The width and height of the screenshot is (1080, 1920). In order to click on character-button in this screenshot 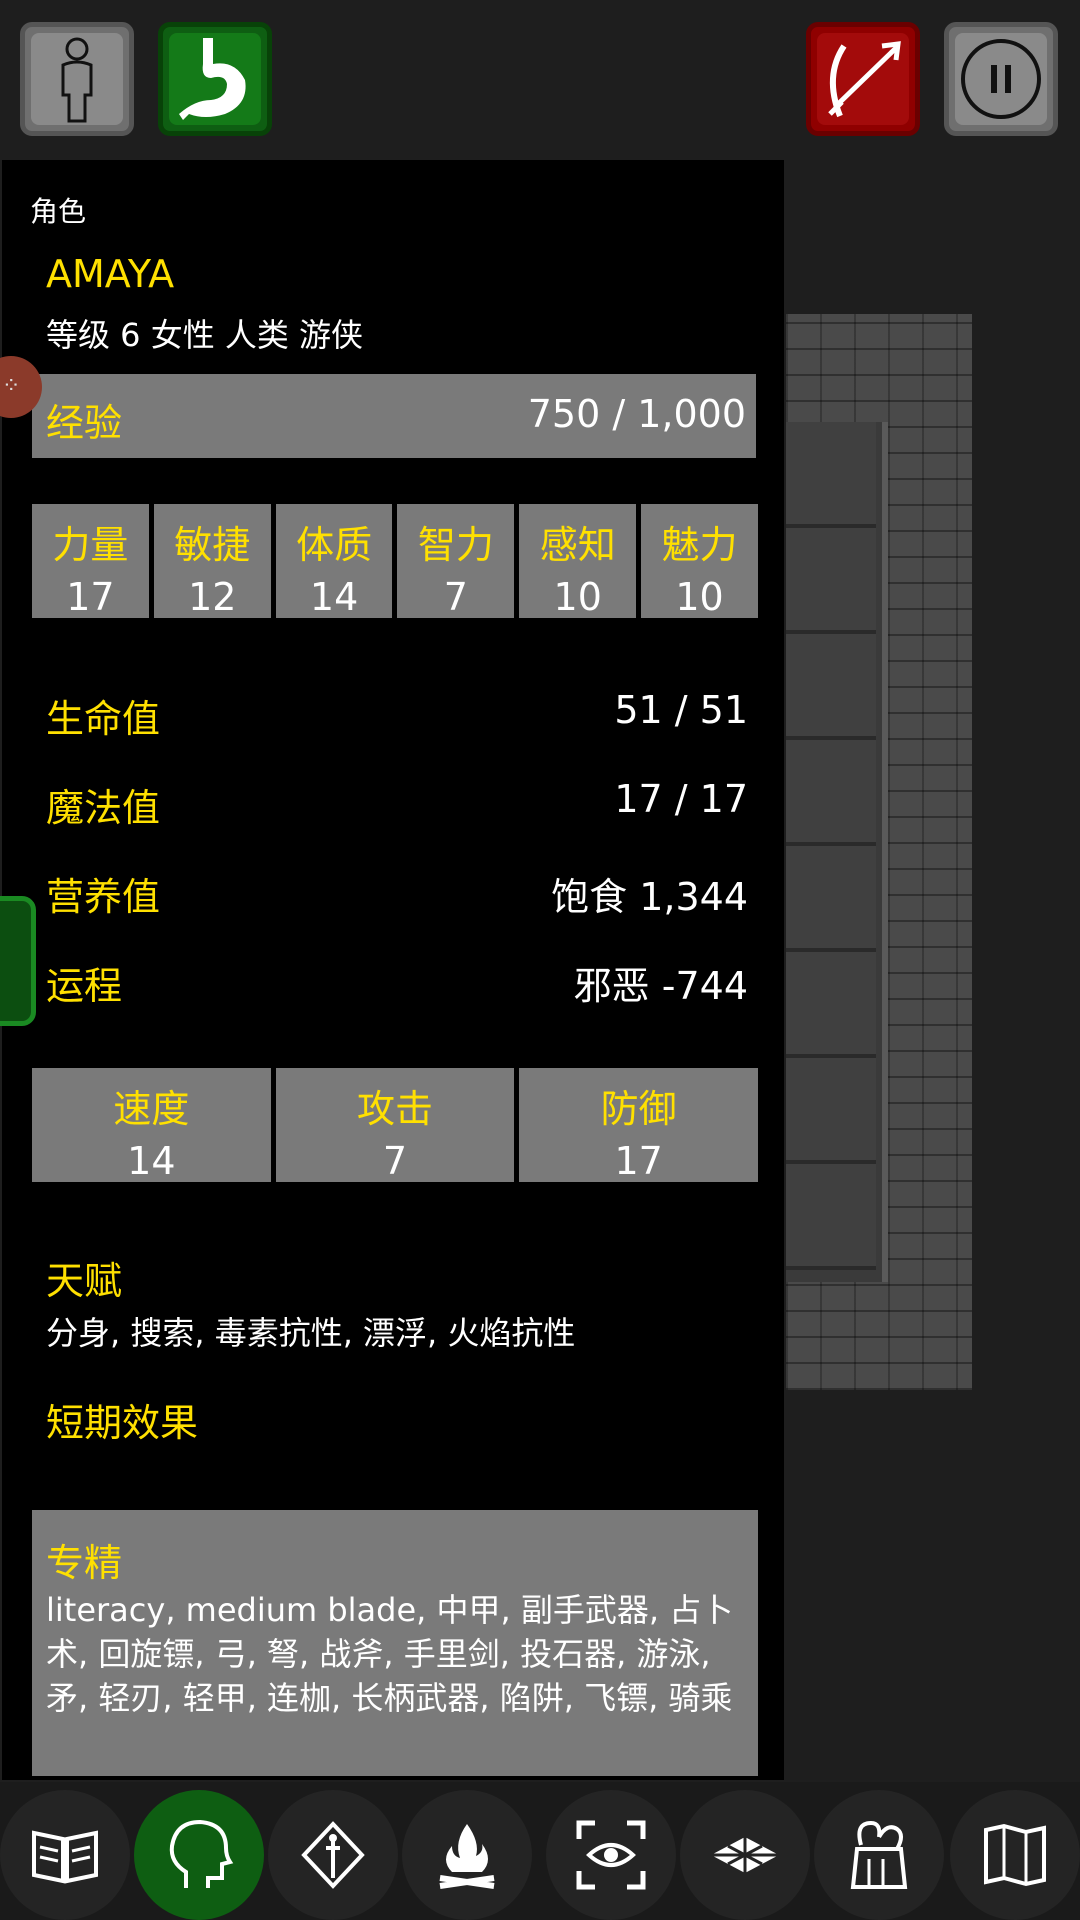, I will do `click(77, 79)`.